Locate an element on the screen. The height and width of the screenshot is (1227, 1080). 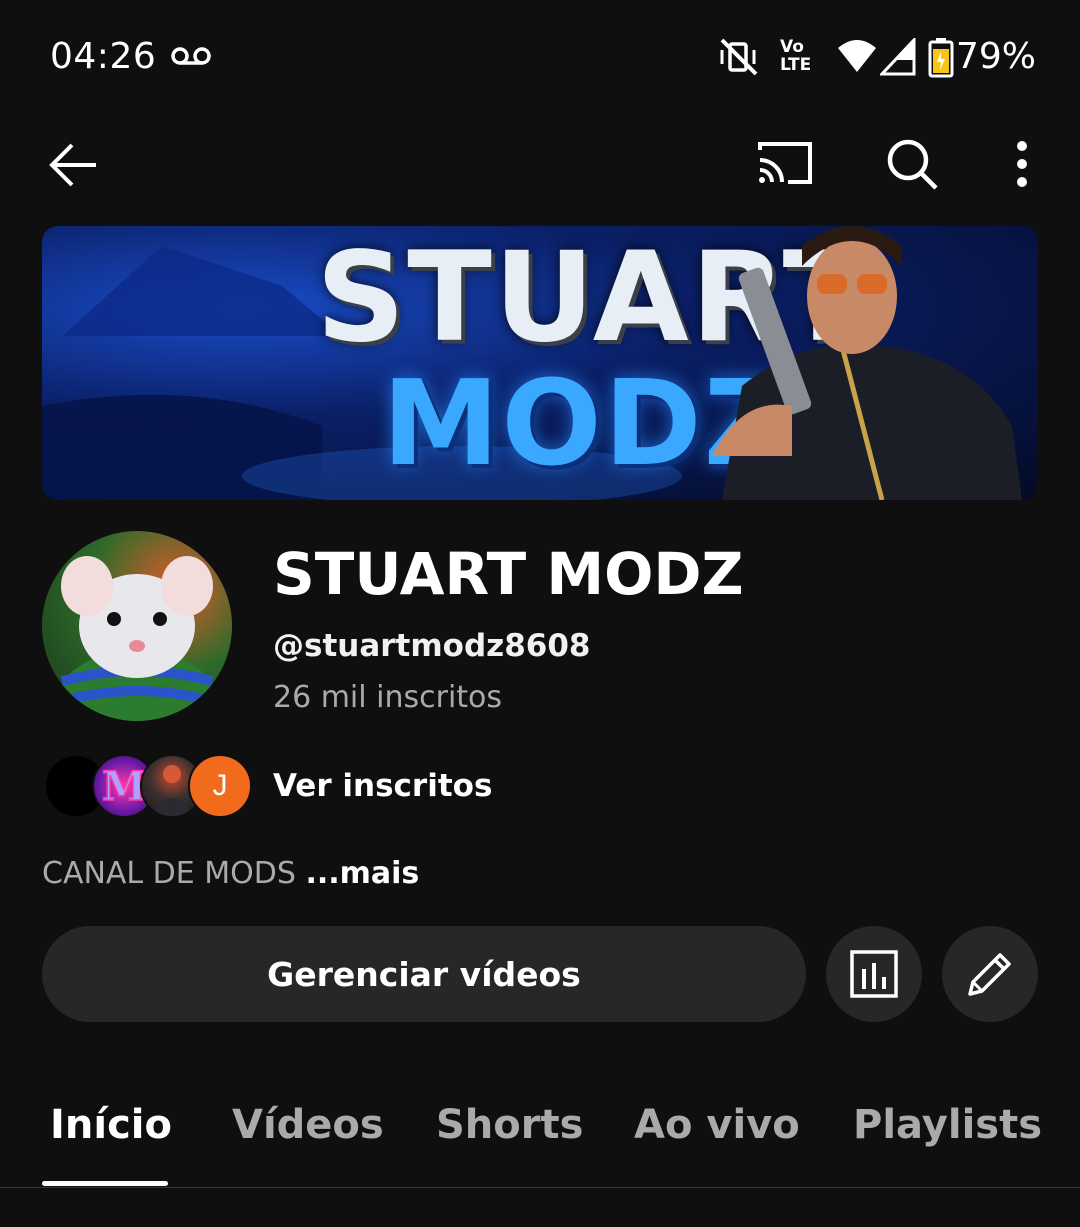
more-vertical-icon is located at coordinates (1022, 164).